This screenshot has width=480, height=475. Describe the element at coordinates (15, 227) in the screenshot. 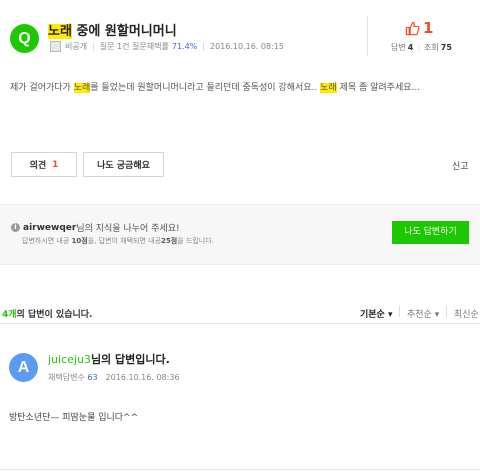

I see `info-icon: i` at that location.